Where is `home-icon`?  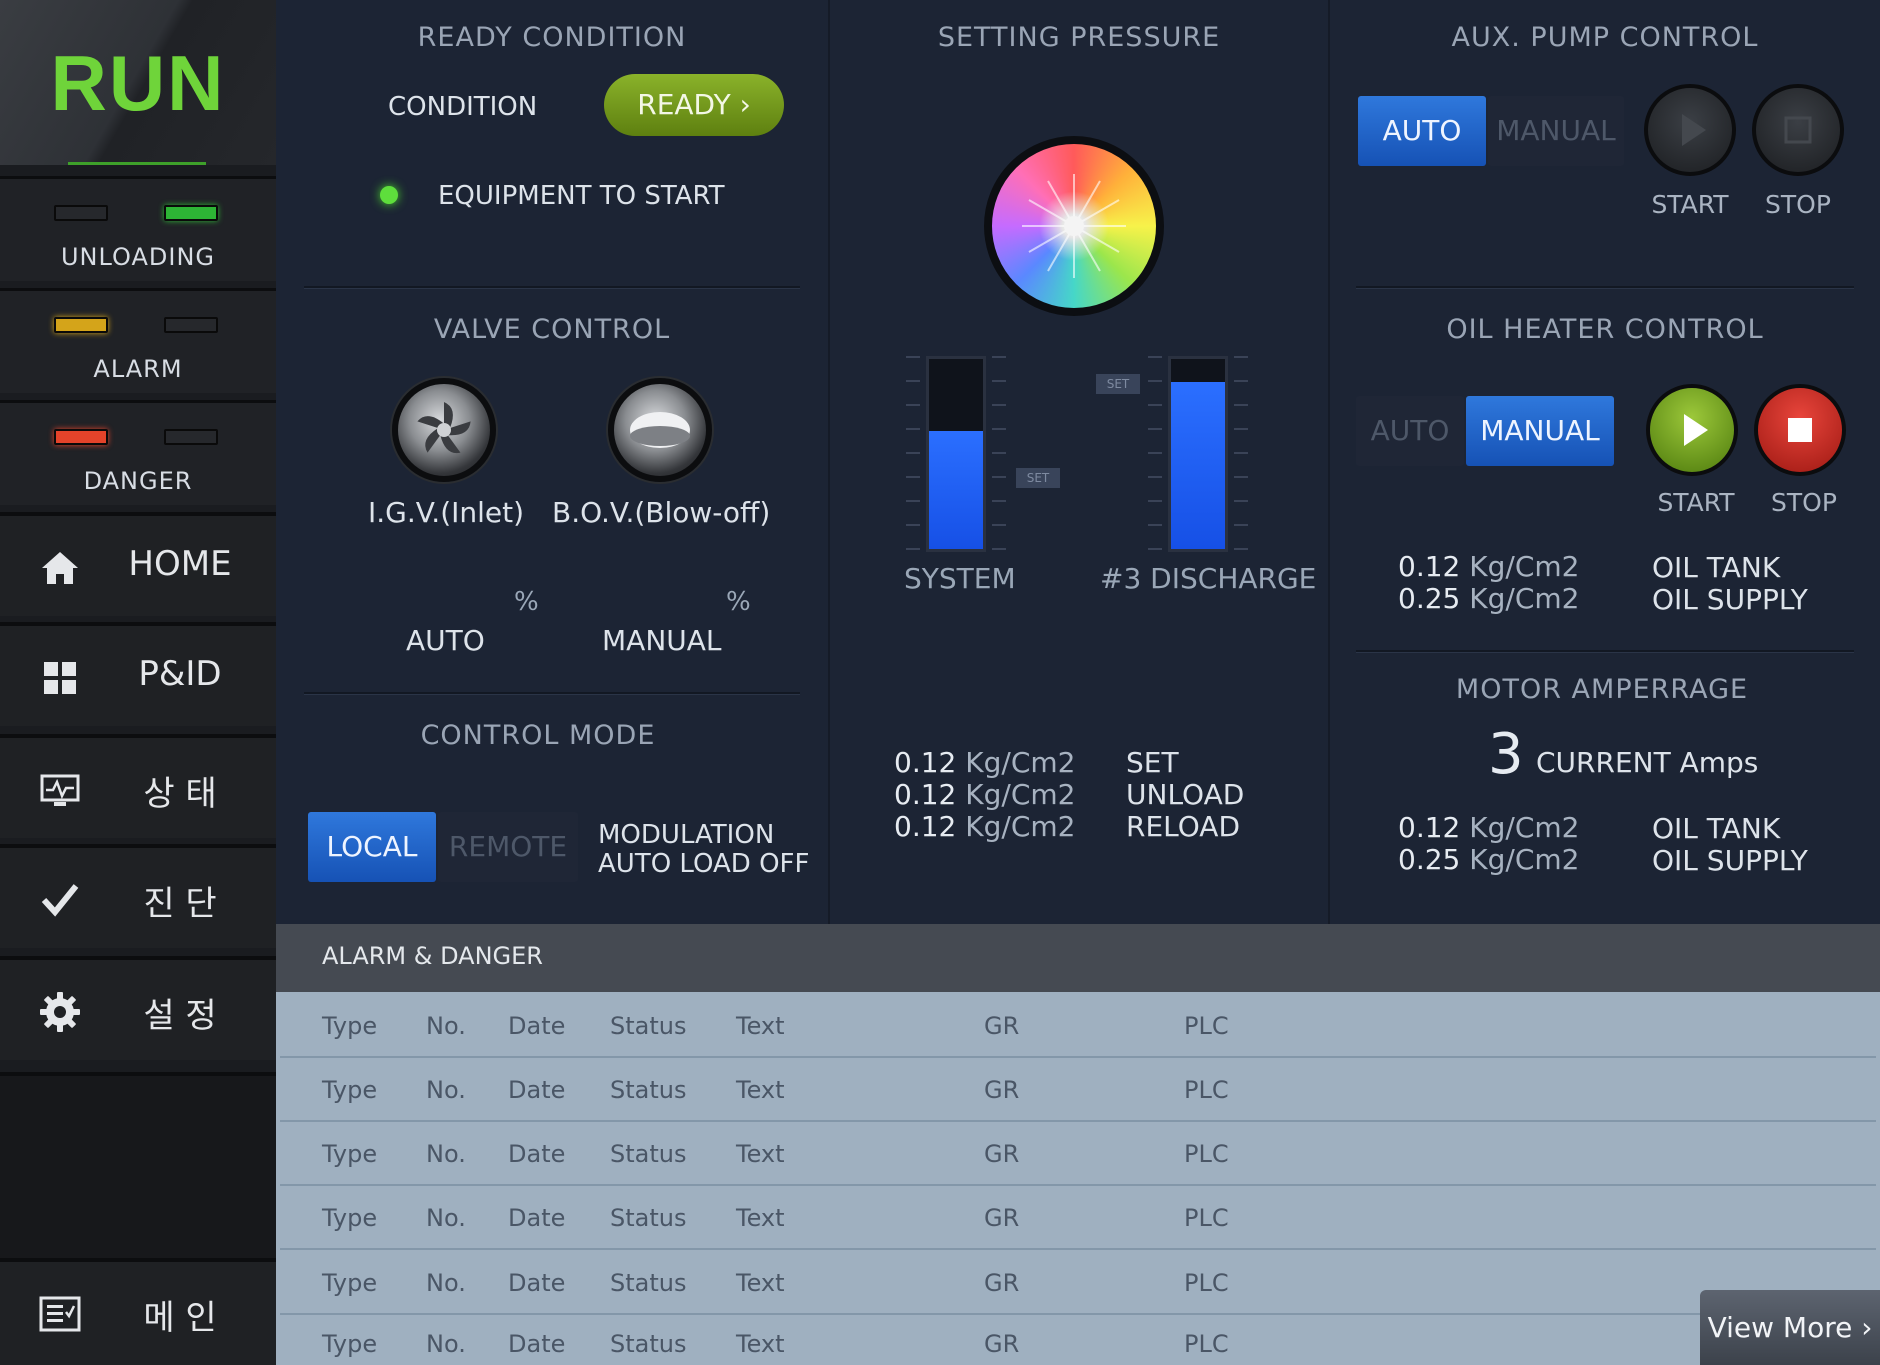 home-icon is located at coordinates (60, 568).